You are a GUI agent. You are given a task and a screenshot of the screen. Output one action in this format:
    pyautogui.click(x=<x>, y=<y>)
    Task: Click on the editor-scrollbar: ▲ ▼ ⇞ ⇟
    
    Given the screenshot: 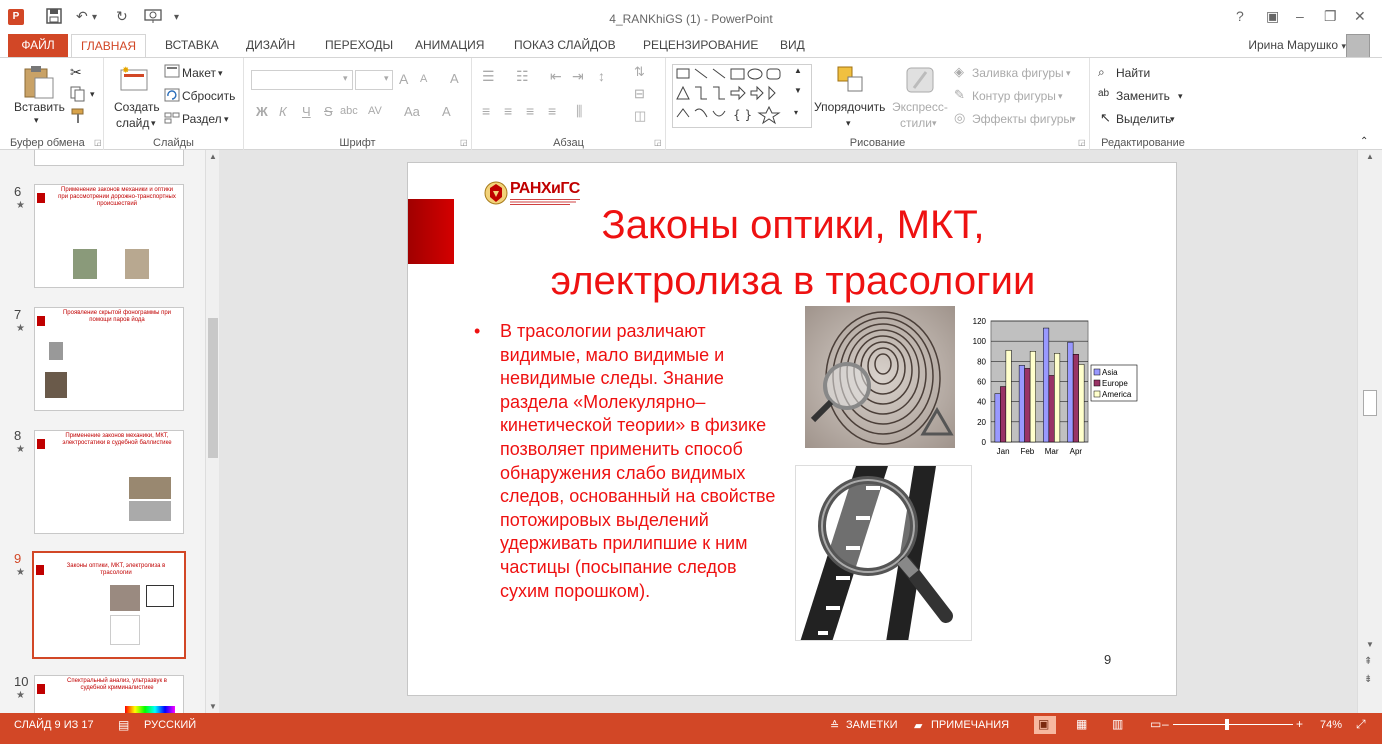 What is the action you would take?
    pyautogui.click(x=1369, y=431)
    